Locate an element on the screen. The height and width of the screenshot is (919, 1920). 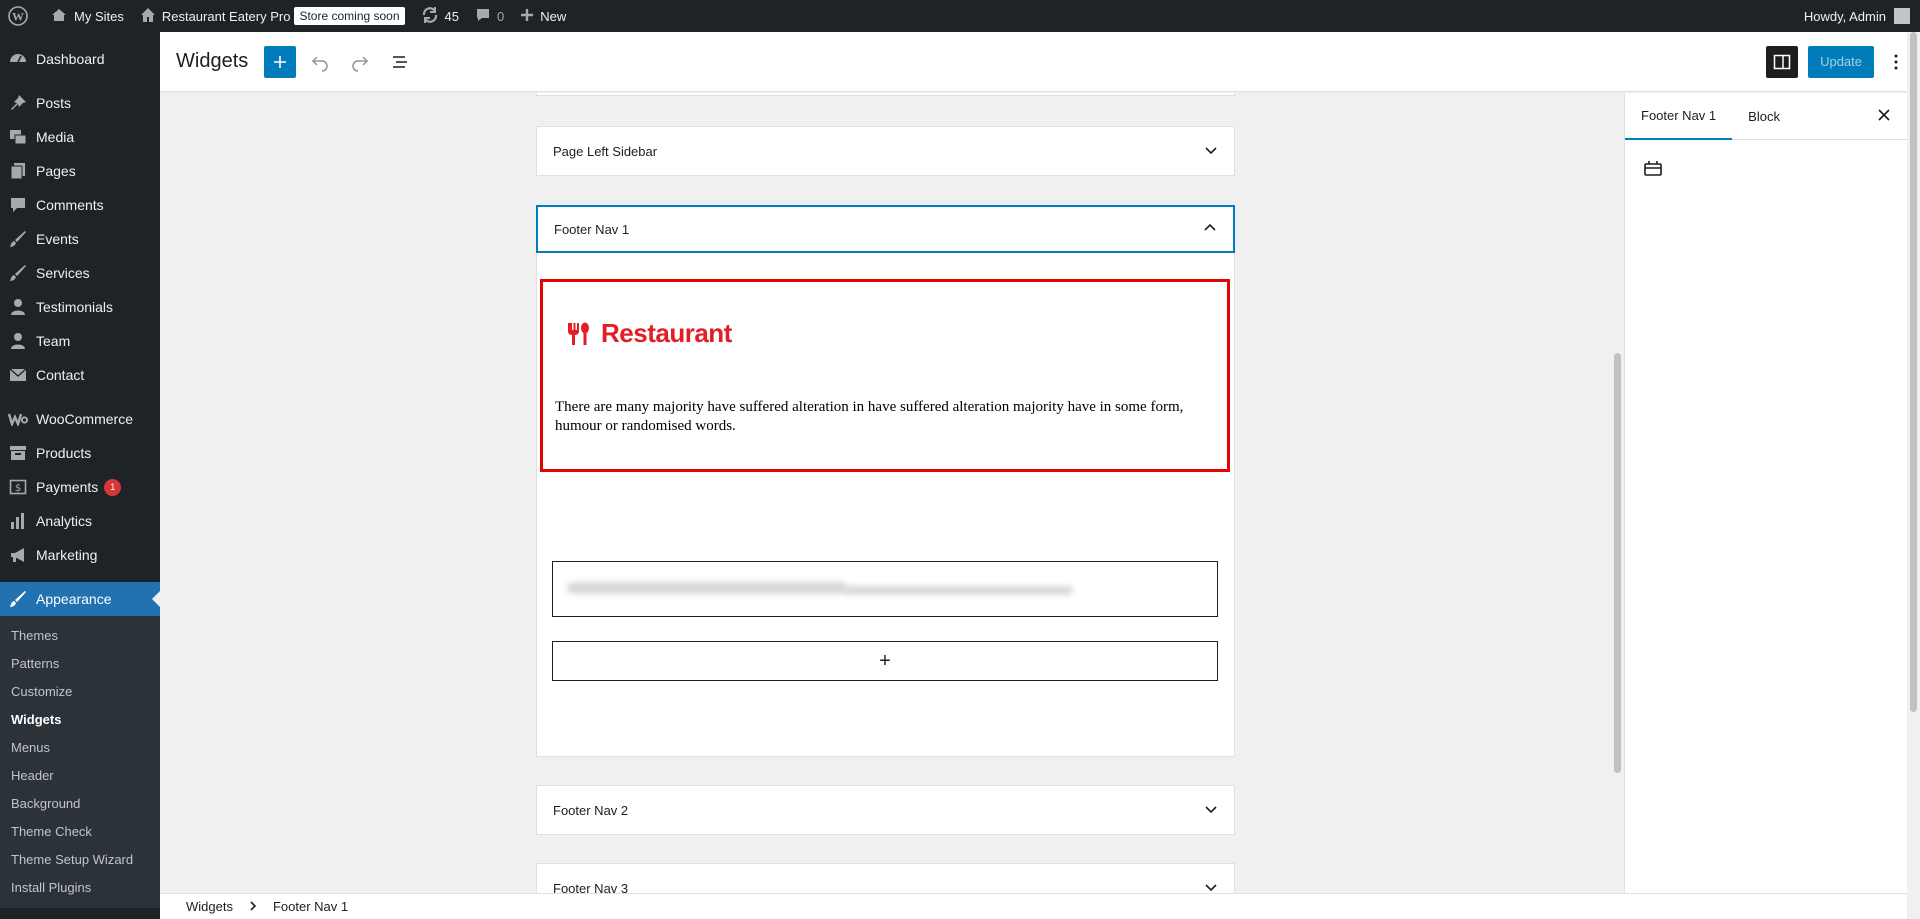
add-block-appender: + is located at coordinates (885, 661).